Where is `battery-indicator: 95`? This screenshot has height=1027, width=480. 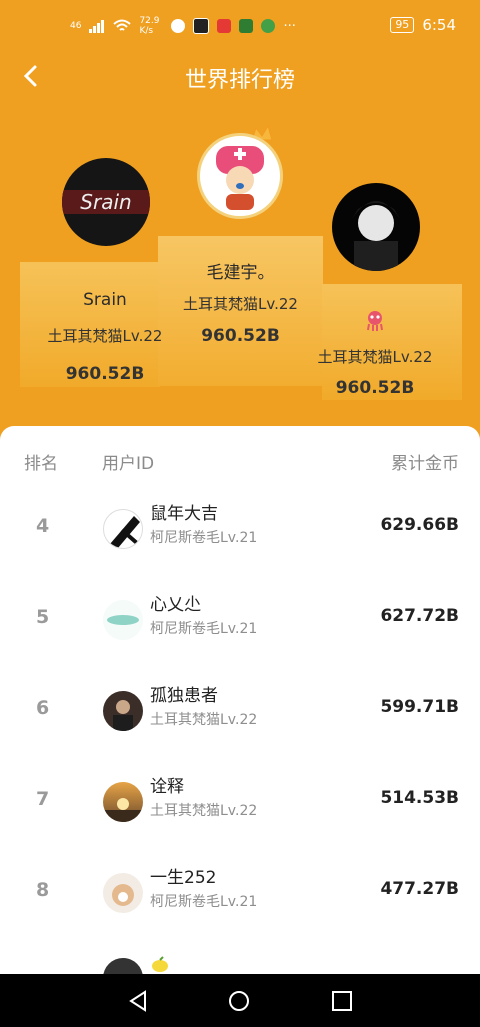
battery-indicator: 95 is located at coordinates (402, 25).